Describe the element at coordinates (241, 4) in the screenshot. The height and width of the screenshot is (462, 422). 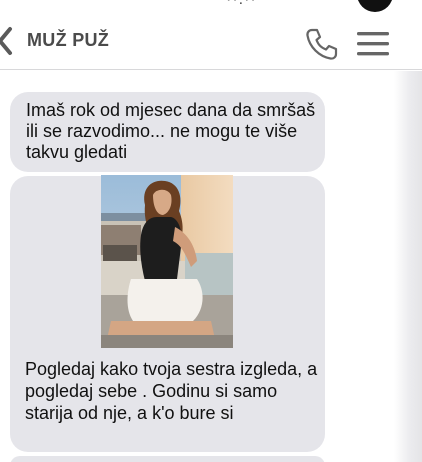
I see `status-time: ··:··` at that location.